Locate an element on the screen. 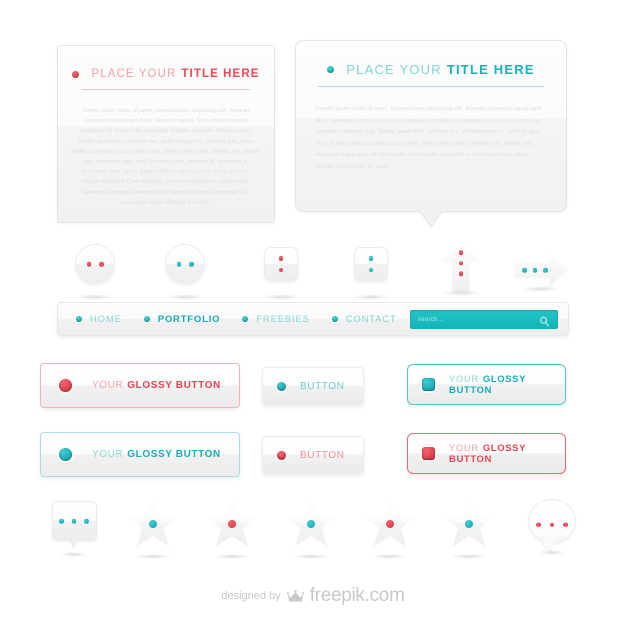 This screenshot has height=626, width=626. indicator-teal-square-icon is located at coordinates (428, 384).